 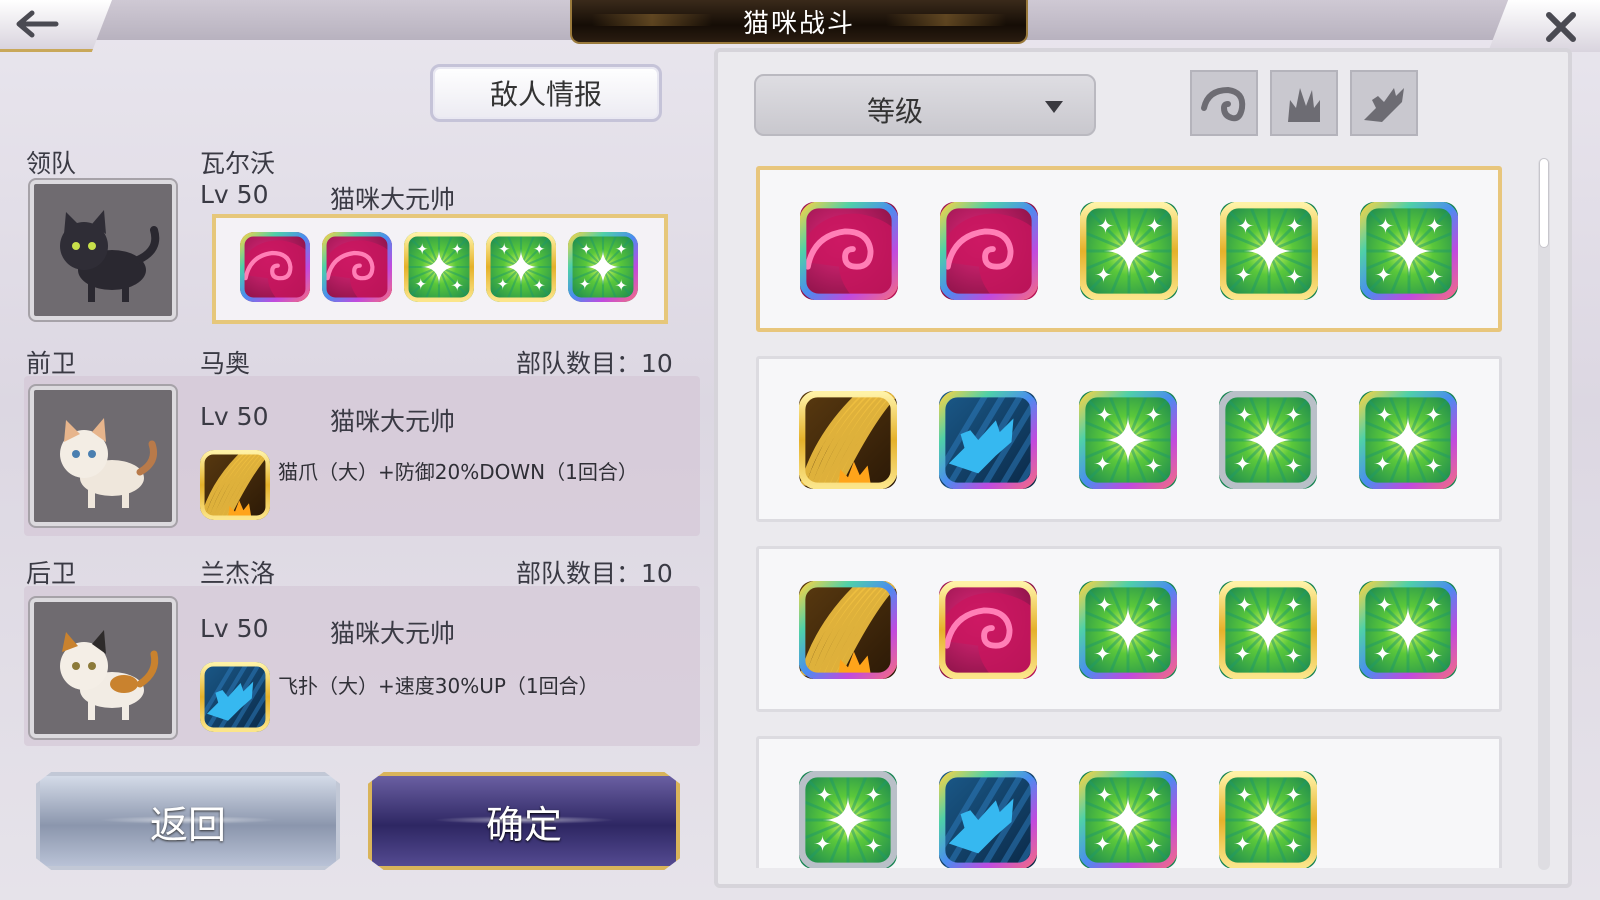 I want to click on return-button: 返回, so click(x=188, y=821).